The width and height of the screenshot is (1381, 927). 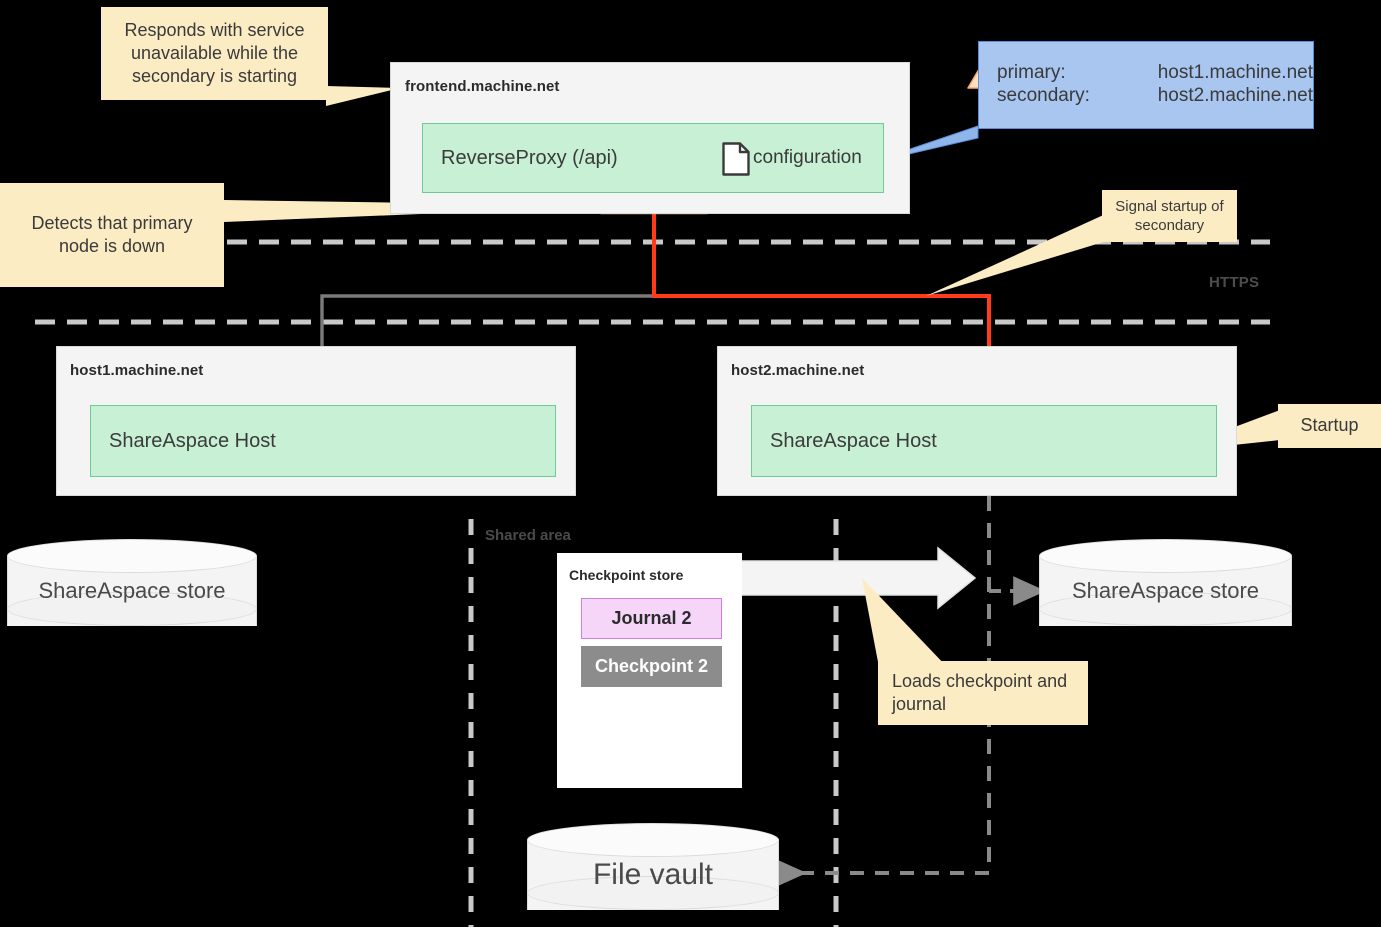 What do you see at coordinates (1155, 95) in the screenshot?
I see `config-row: secondary: host2.machine.net` at bounding box center [1155, 95].